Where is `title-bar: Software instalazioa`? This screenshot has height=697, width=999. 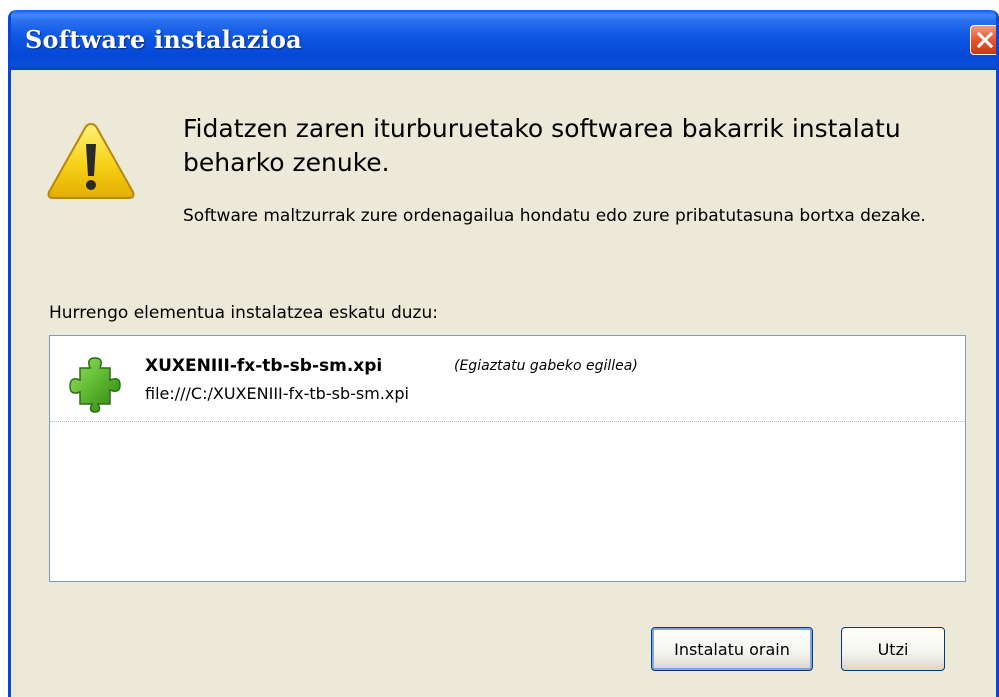
title-bar: Software instalazioa is located at coordinates (503, 40).